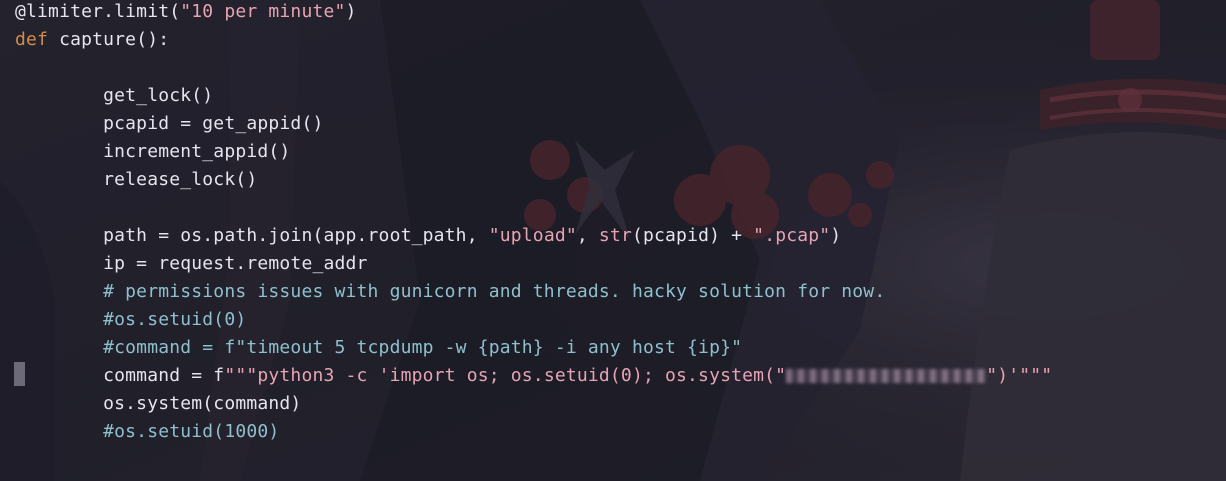 The width and height of the screenshot is (1226, 481). Describe the element at coordinates (792, 235) in the screenshot. I see `code-token-string: ".pcap"` at that location.